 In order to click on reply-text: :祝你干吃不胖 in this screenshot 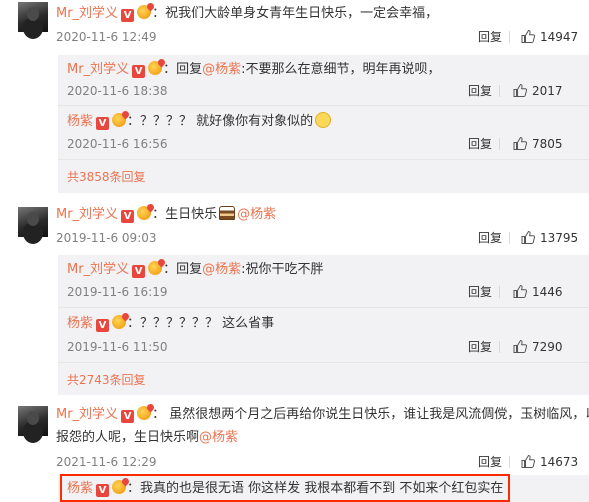, I will do `click(282, 269)`.